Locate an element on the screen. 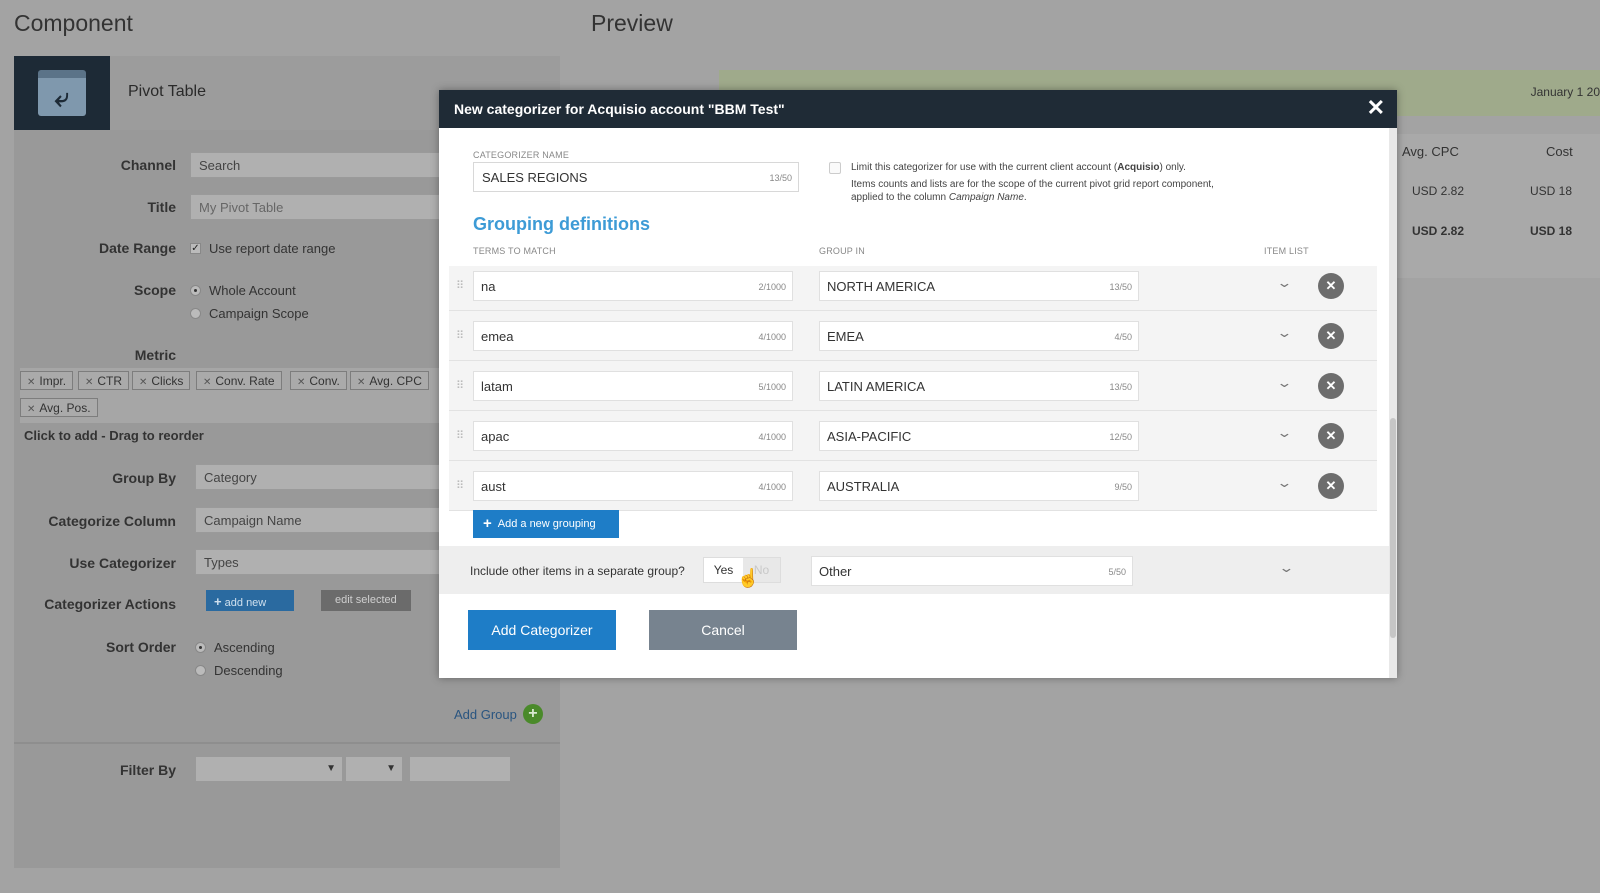 The image size is (1600, 893). group-input: AUSTRALIA 9/50 is located at coordinates (979, 486).